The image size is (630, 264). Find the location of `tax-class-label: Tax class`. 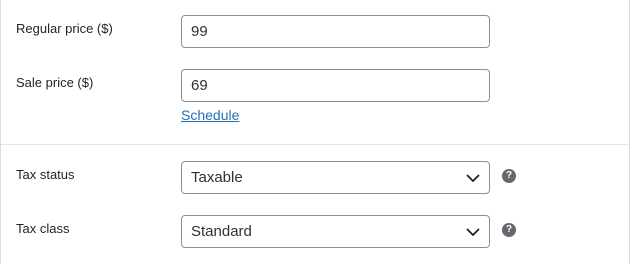

tax-class-label: Tax class is located at coordinates (43, 228).